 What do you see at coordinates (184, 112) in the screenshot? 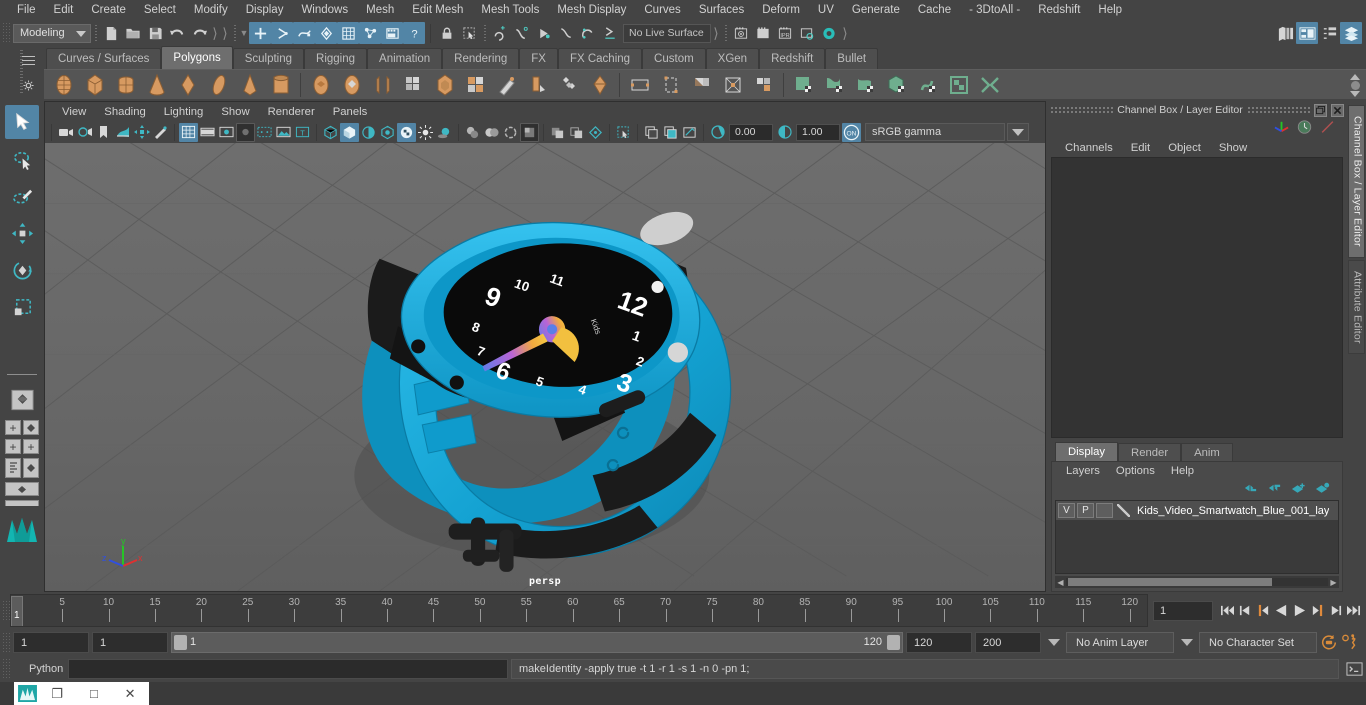
I see `viewport-menu-lighting: Lighting` at bounding box center [184, 112].